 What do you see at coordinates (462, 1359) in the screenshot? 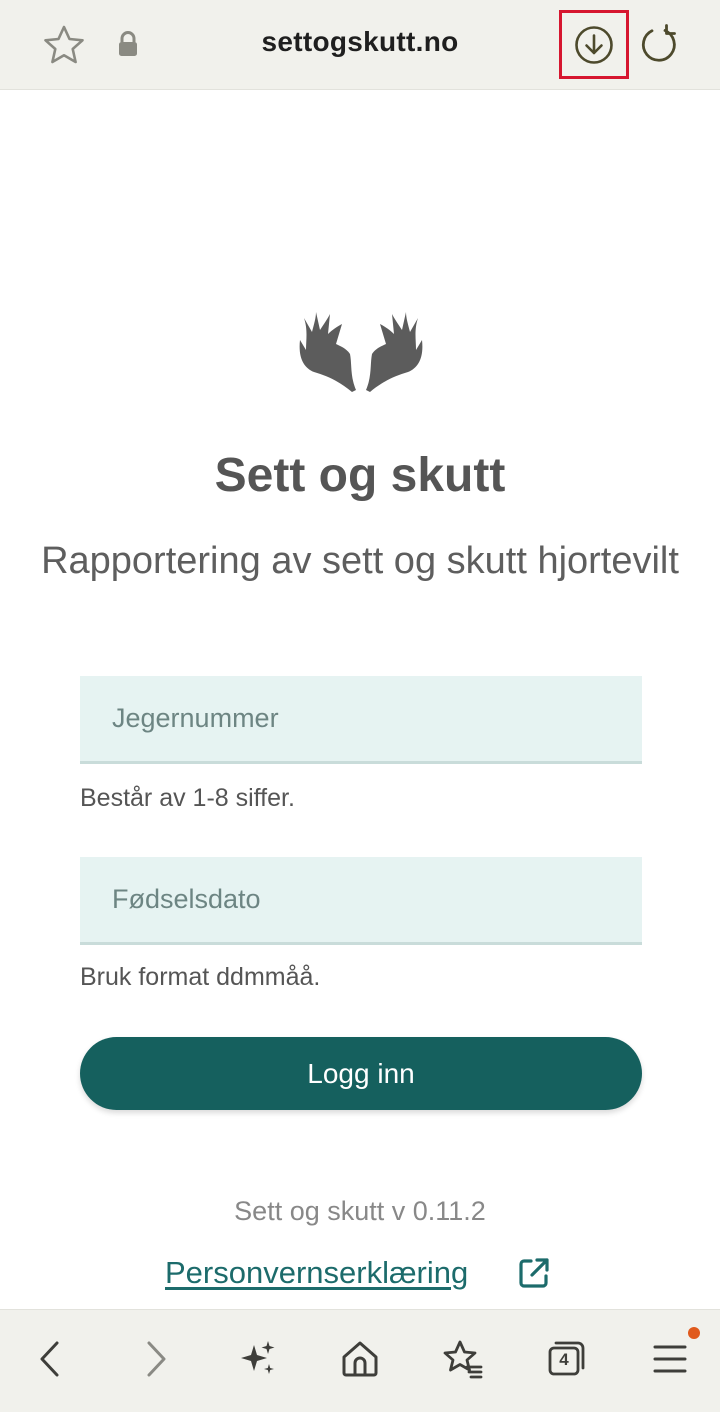
I see `bookmarks-icon` at bounding box center [462, 1359].